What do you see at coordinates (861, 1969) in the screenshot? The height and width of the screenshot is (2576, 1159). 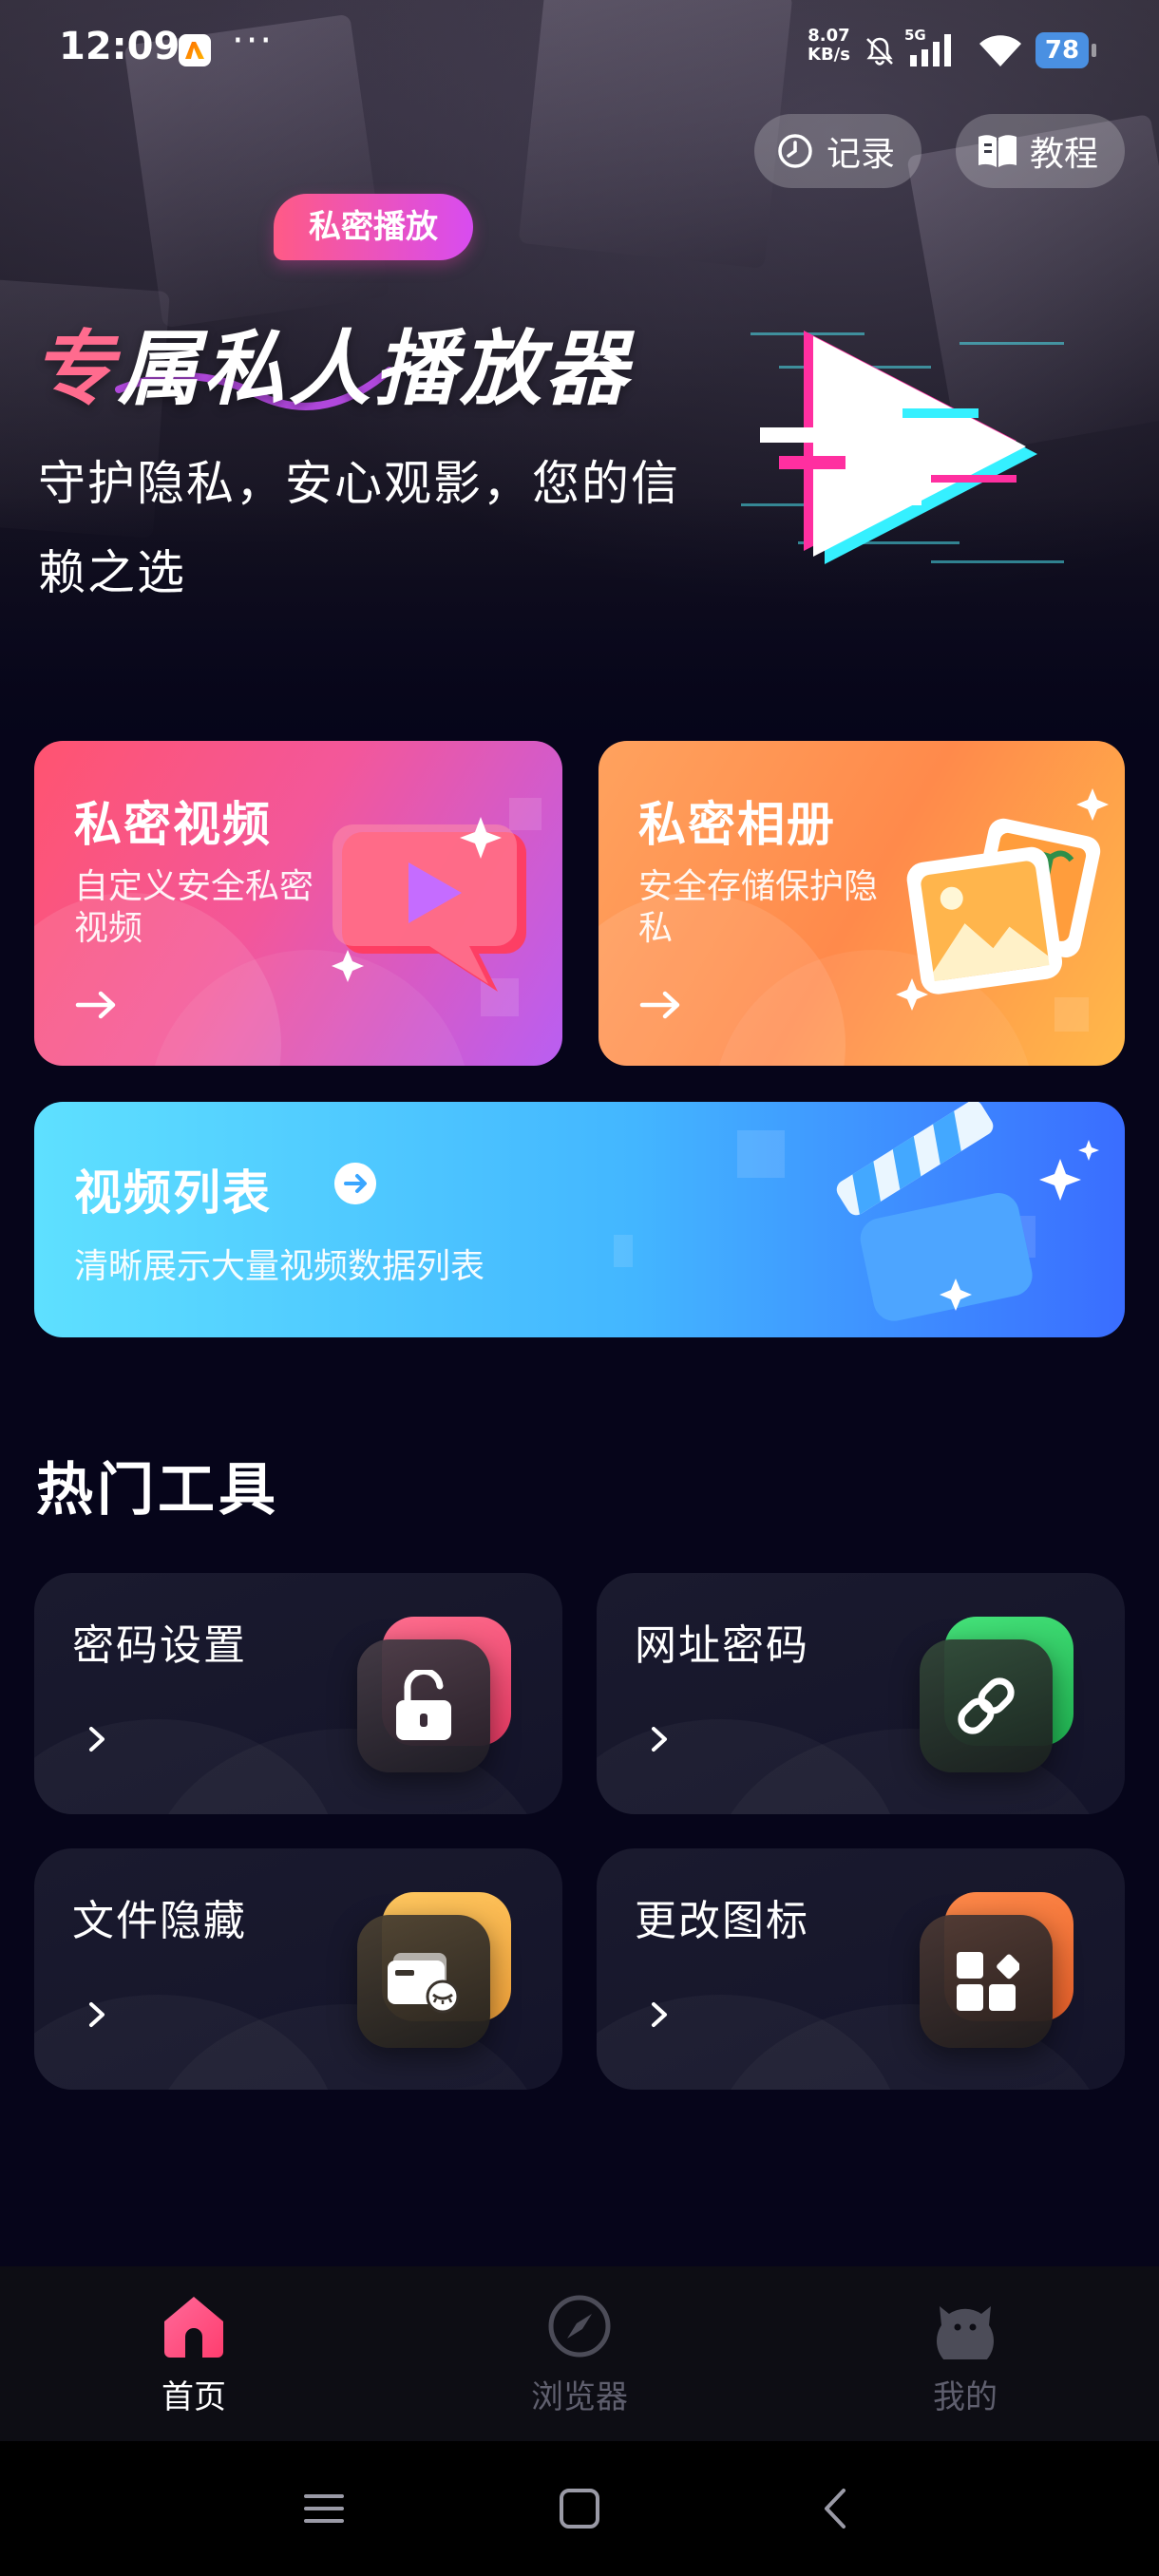 I see `tool-change-icon: 更改图标` at bounding box center [861, 1969].